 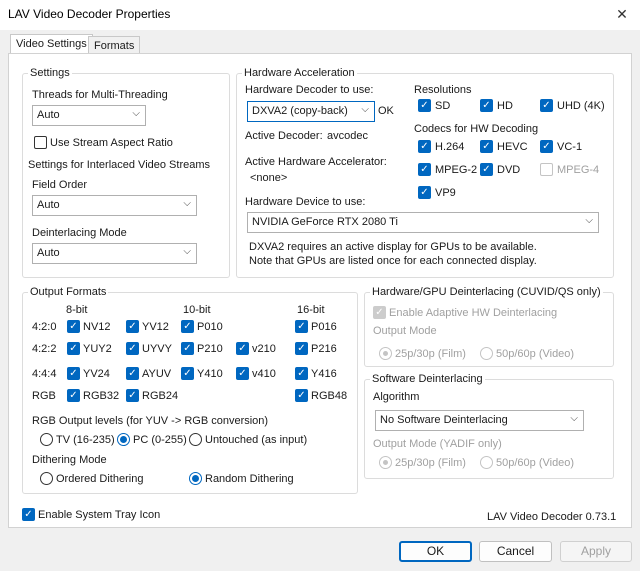 I want to click on fmt-p016-checkbox: ✓, so click(x=301, y=326).